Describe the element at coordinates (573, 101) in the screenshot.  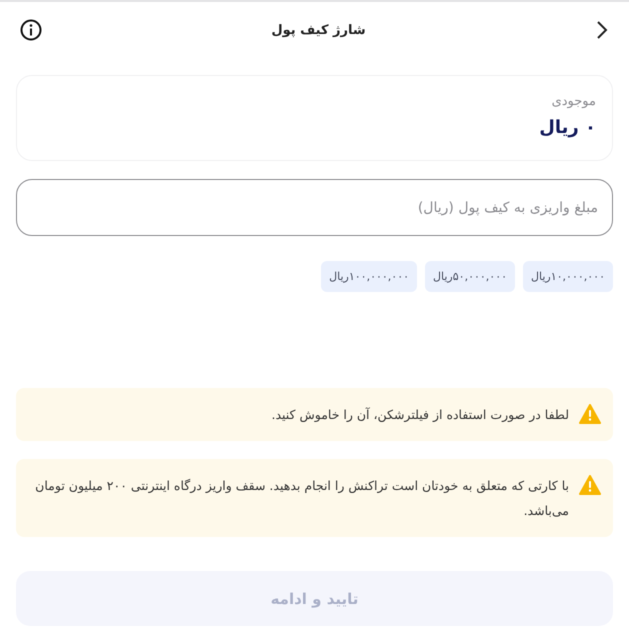
I see `balance-label: موجودی` at that location.